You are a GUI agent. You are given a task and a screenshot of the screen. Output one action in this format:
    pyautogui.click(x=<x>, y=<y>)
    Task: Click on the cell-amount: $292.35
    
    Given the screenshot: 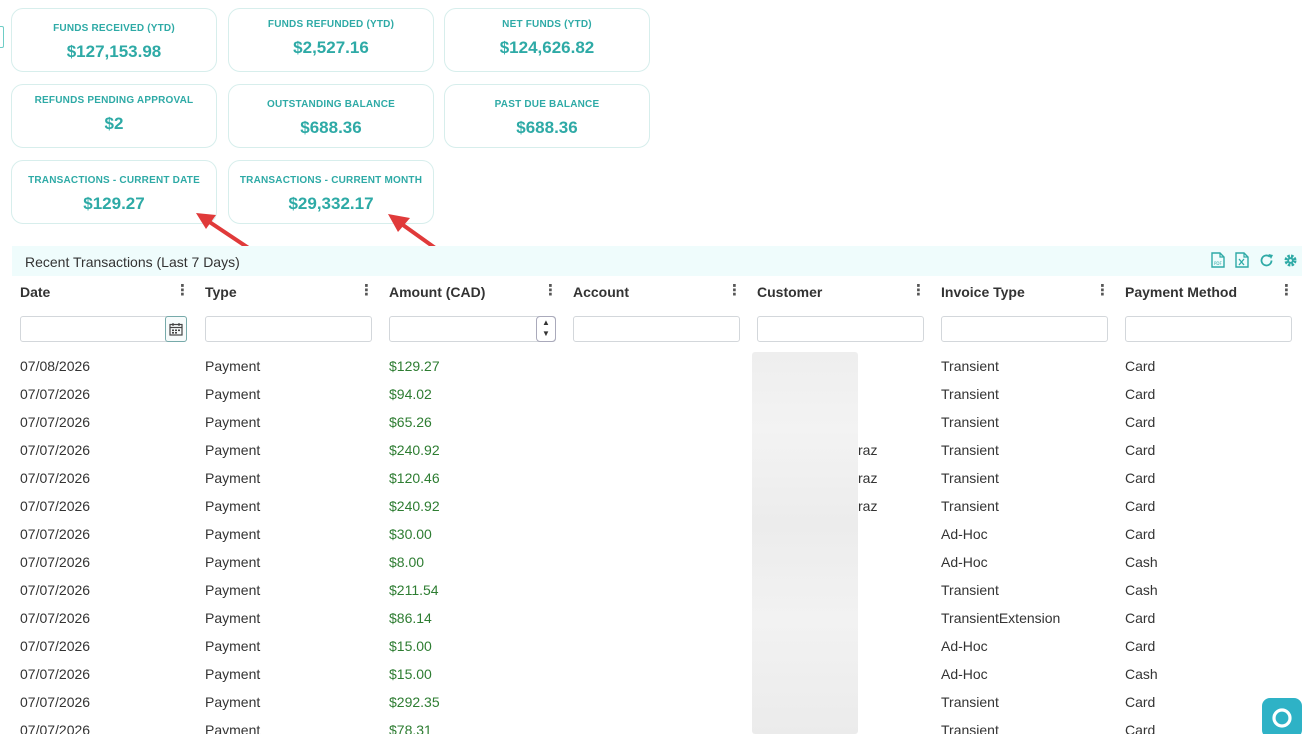 What is the action you would take?
    pyautogui.click(x=414, y=702)
    